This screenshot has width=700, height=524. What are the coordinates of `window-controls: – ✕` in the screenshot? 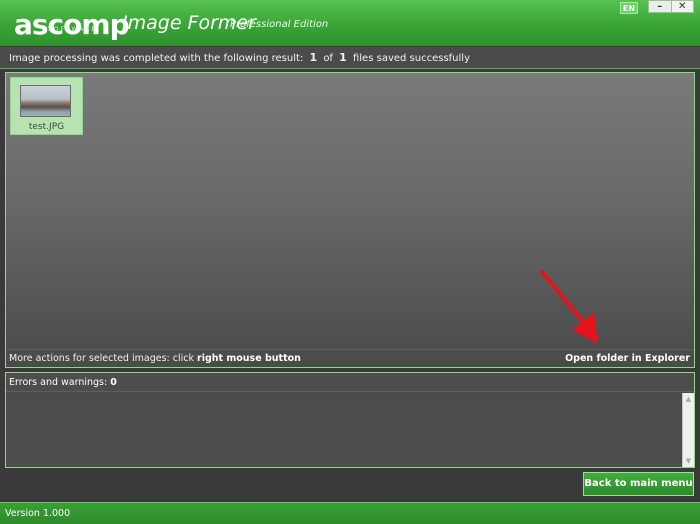 It's located at (671, 6).